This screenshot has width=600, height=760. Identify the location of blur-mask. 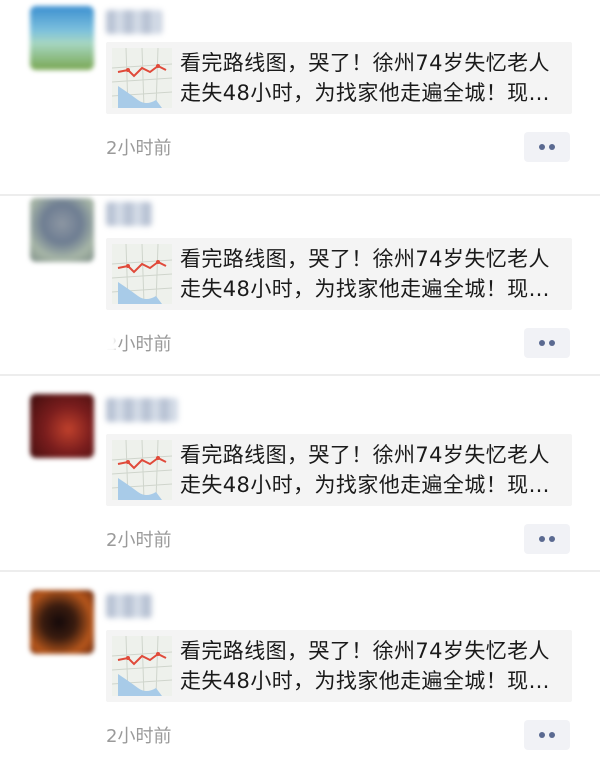
(109, 342).